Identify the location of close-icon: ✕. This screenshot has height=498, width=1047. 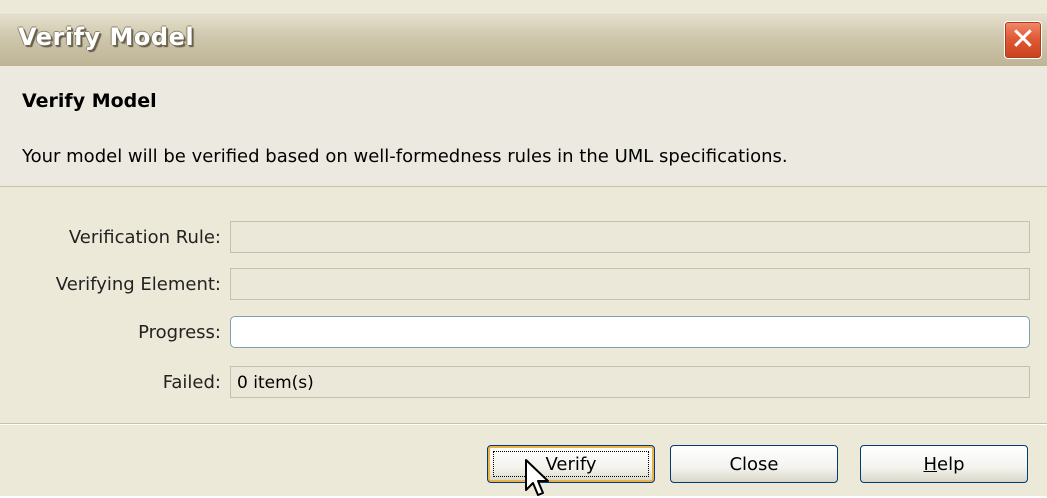
(1023, 40).